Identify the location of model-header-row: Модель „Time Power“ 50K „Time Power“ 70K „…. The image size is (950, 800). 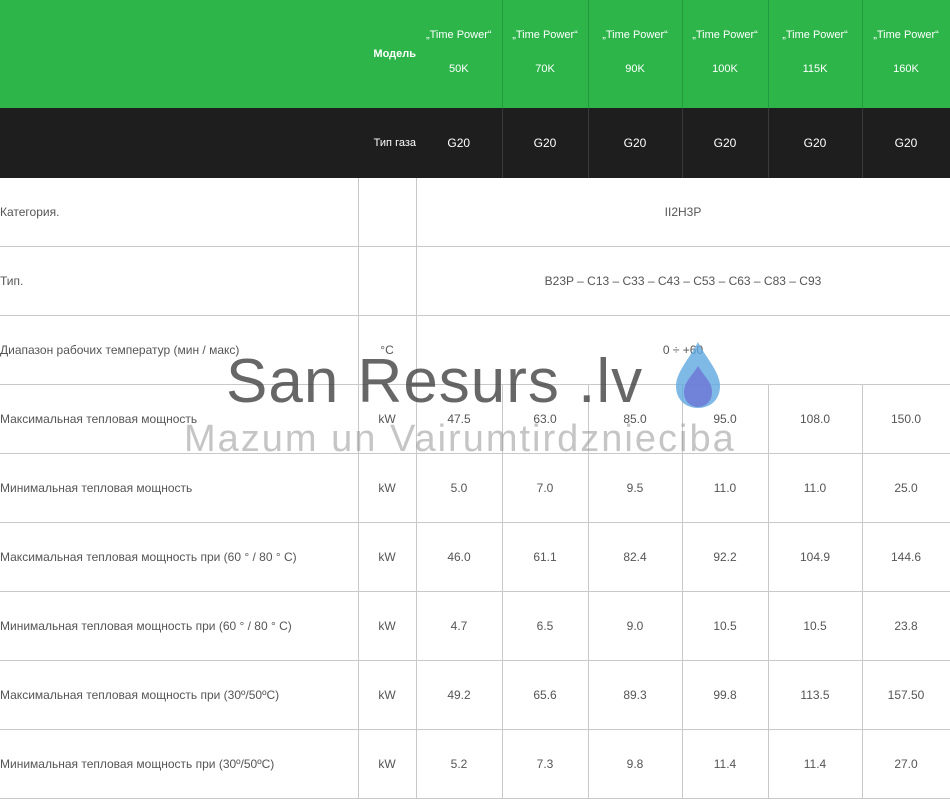
(475, 54).